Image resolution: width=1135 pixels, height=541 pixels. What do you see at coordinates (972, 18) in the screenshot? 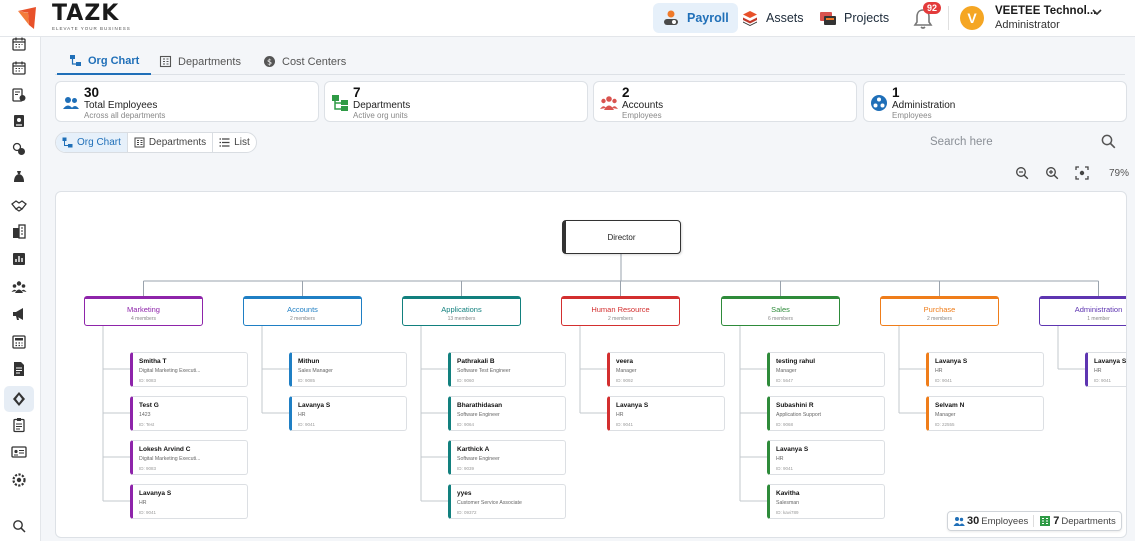
I see `avatar: V` at bounding box center [972, 18].